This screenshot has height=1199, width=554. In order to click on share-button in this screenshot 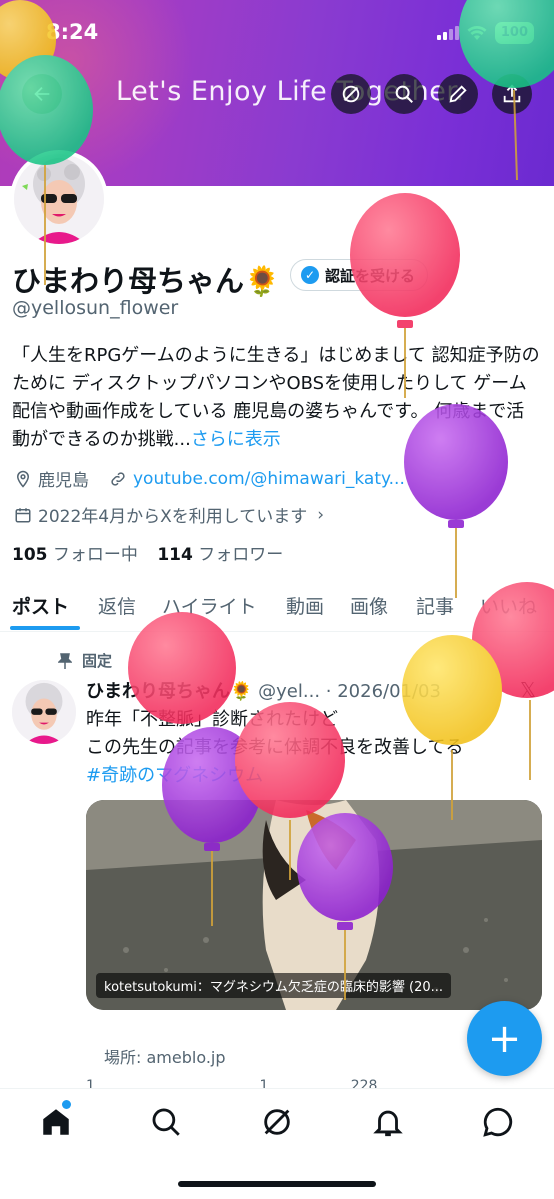, I will do `click(512, 94)`.